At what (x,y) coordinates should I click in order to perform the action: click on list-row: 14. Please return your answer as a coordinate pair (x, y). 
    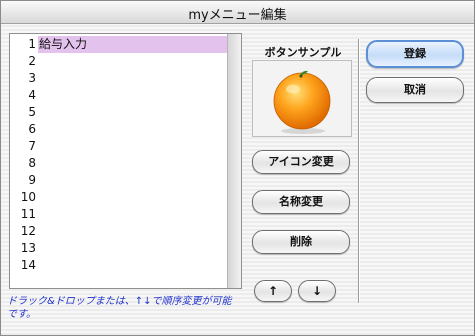
    Looking at the image, I should click on (119, 265).